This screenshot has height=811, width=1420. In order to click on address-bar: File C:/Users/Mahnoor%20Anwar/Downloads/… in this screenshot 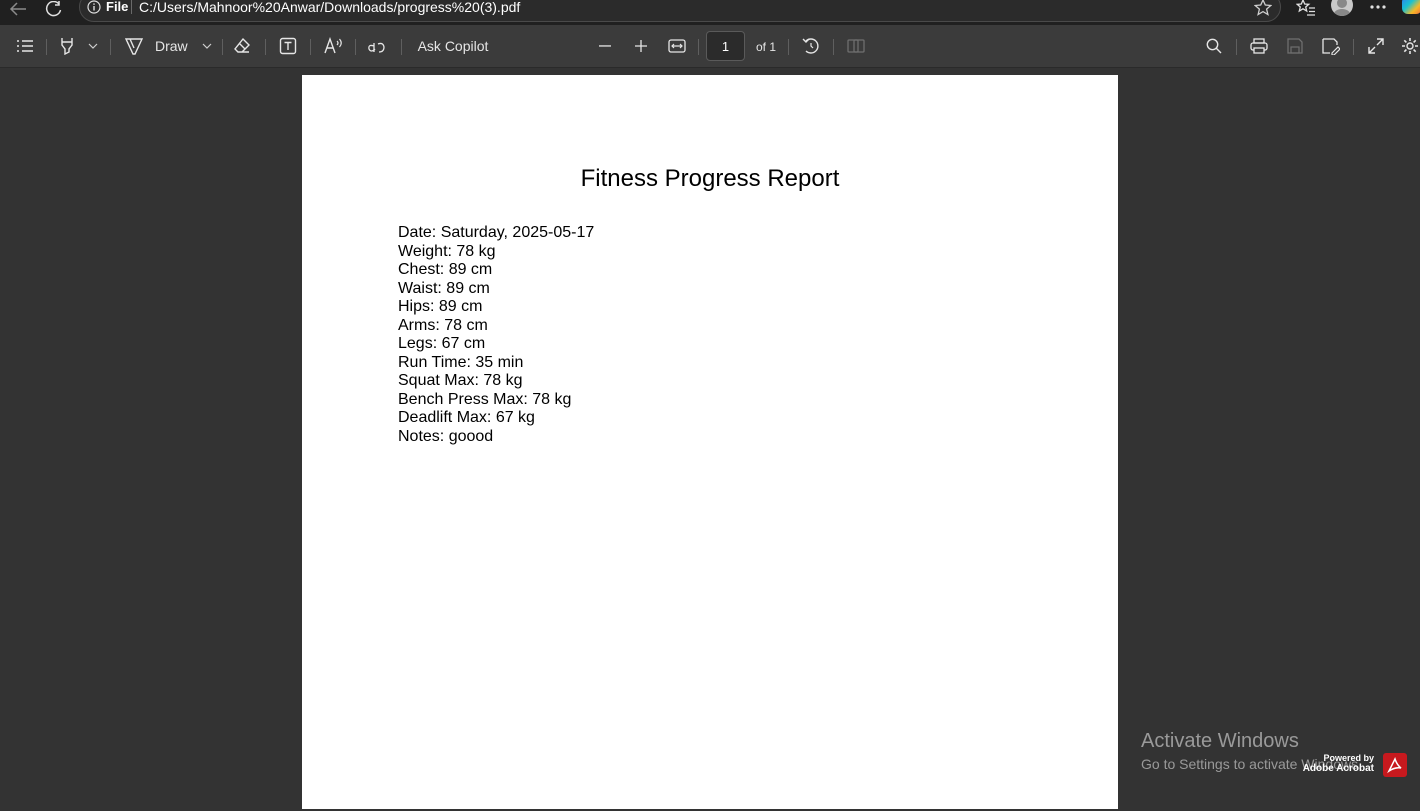, I will do `click(710, 12)`.